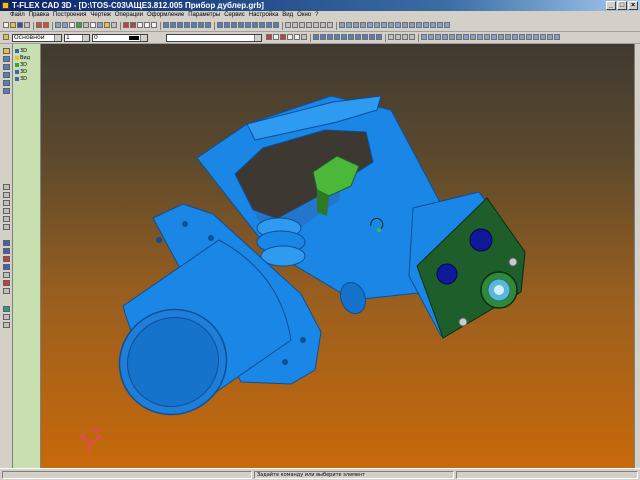  What do you see at coordinates (58, 25) in the screenshot?
I see `zoom-icon` at bounding box center [58, 25].